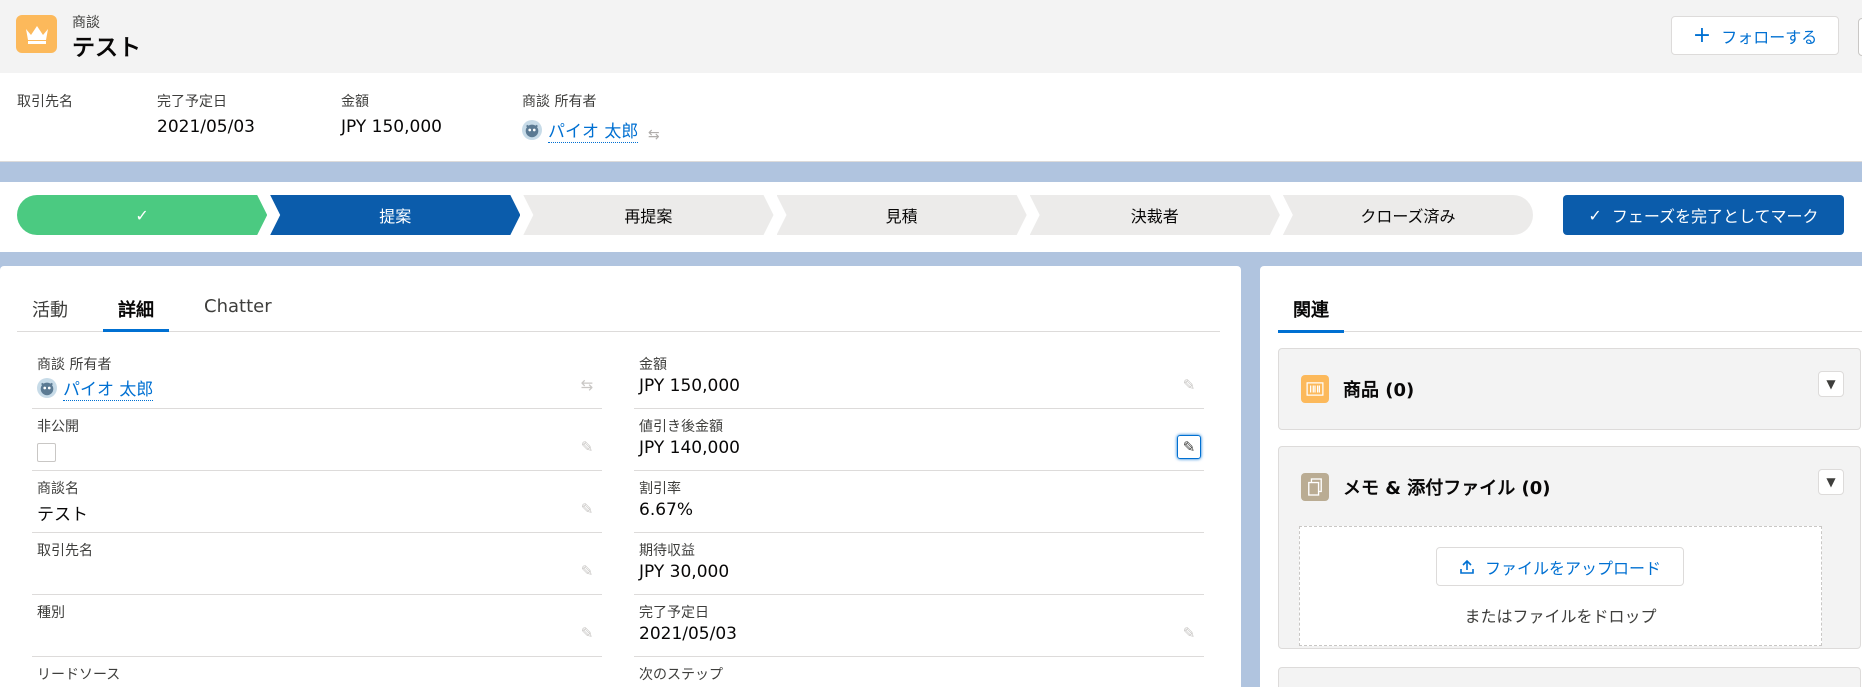  Describe the element at coordinates (1311, 309) in the screenshot. I see `tab-related: 関連` at that location.